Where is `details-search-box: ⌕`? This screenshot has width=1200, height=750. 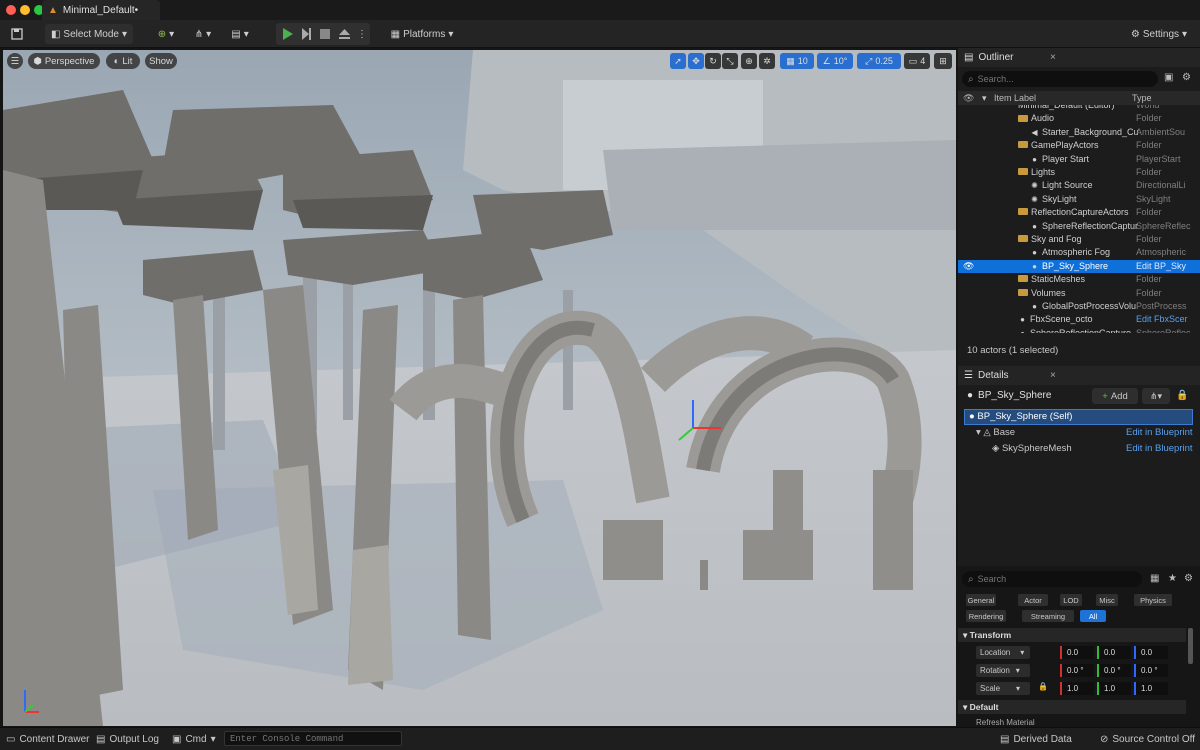
details-search-box: ⌕ is located at coordinates (1052, 579).